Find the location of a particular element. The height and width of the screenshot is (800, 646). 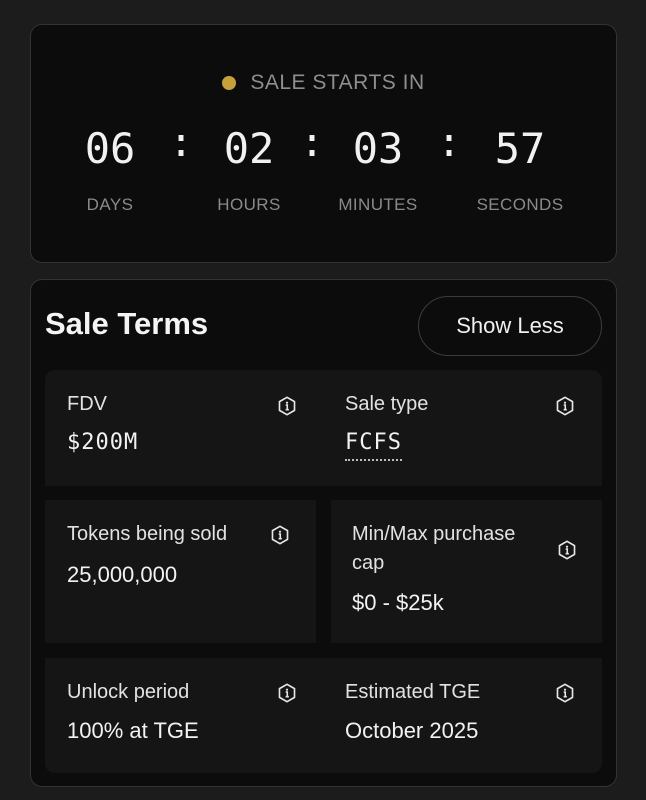

countdown-days: 06 DAYS is located at coordinates (110, 168).